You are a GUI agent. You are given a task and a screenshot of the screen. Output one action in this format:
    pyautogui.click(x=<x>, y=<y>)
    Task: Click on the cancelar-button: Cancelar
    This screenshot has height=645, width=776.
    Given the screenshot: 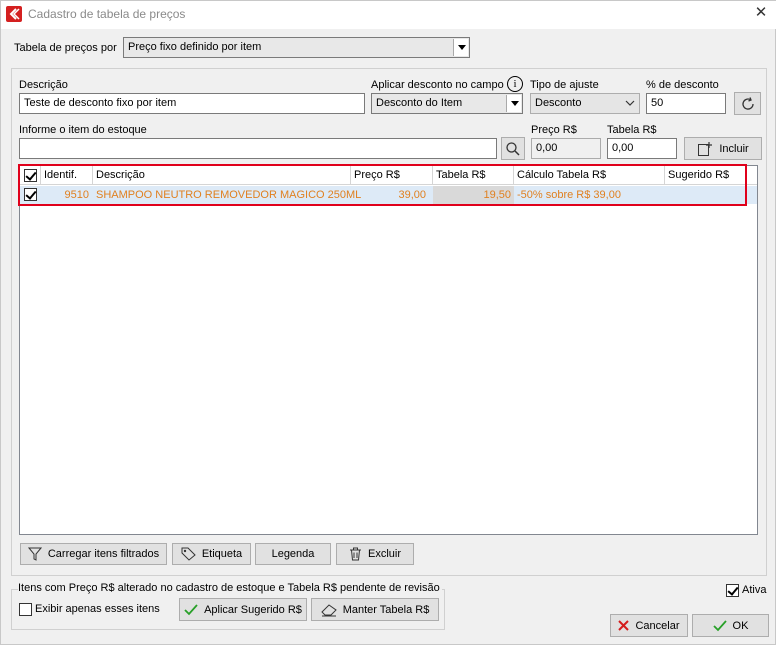 What is the action you would take?
    pyautogui.click(x=649, y=625)
    